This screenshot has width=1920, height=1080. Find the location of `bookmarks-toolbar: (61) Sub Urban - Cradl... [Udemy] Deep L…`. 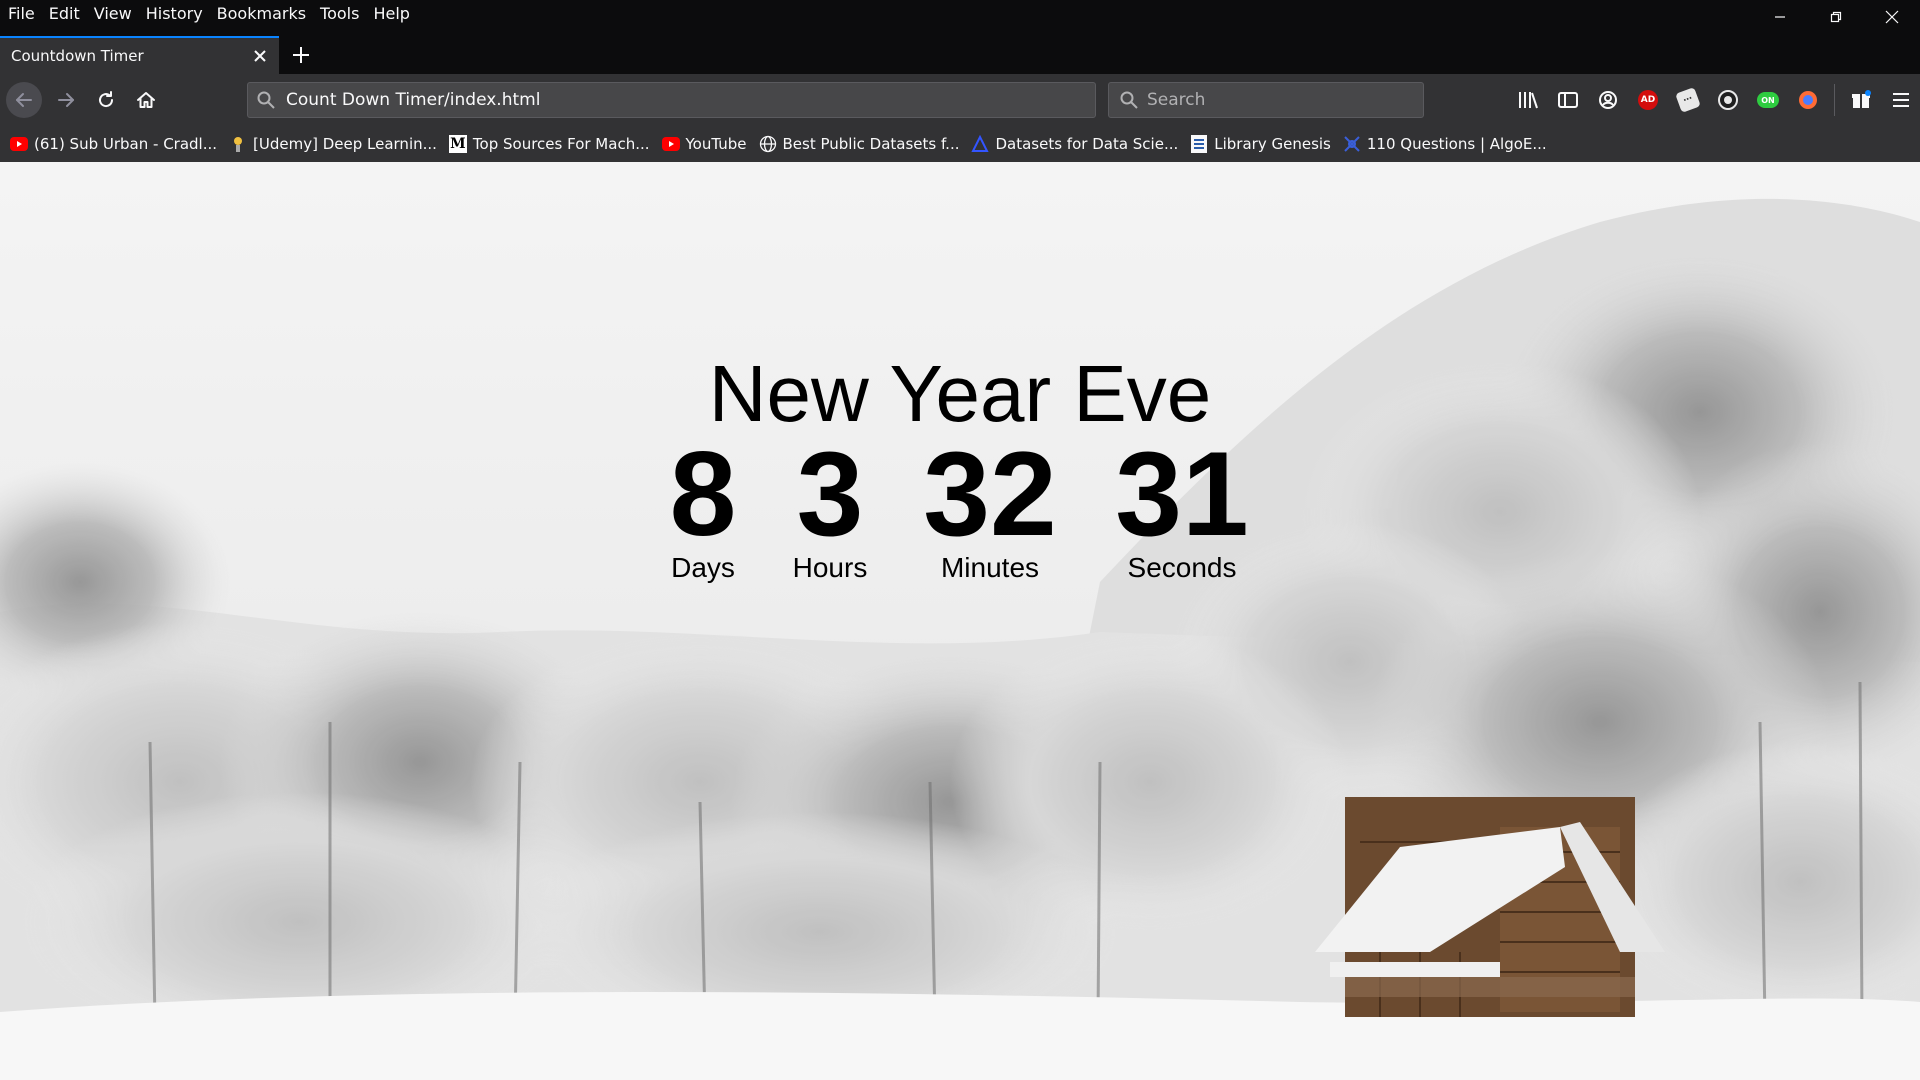

bookmarks-toolbar: (61) Sub Urban - Cradl... [Udemy] Deep L… is located at coordinates (960, 144).